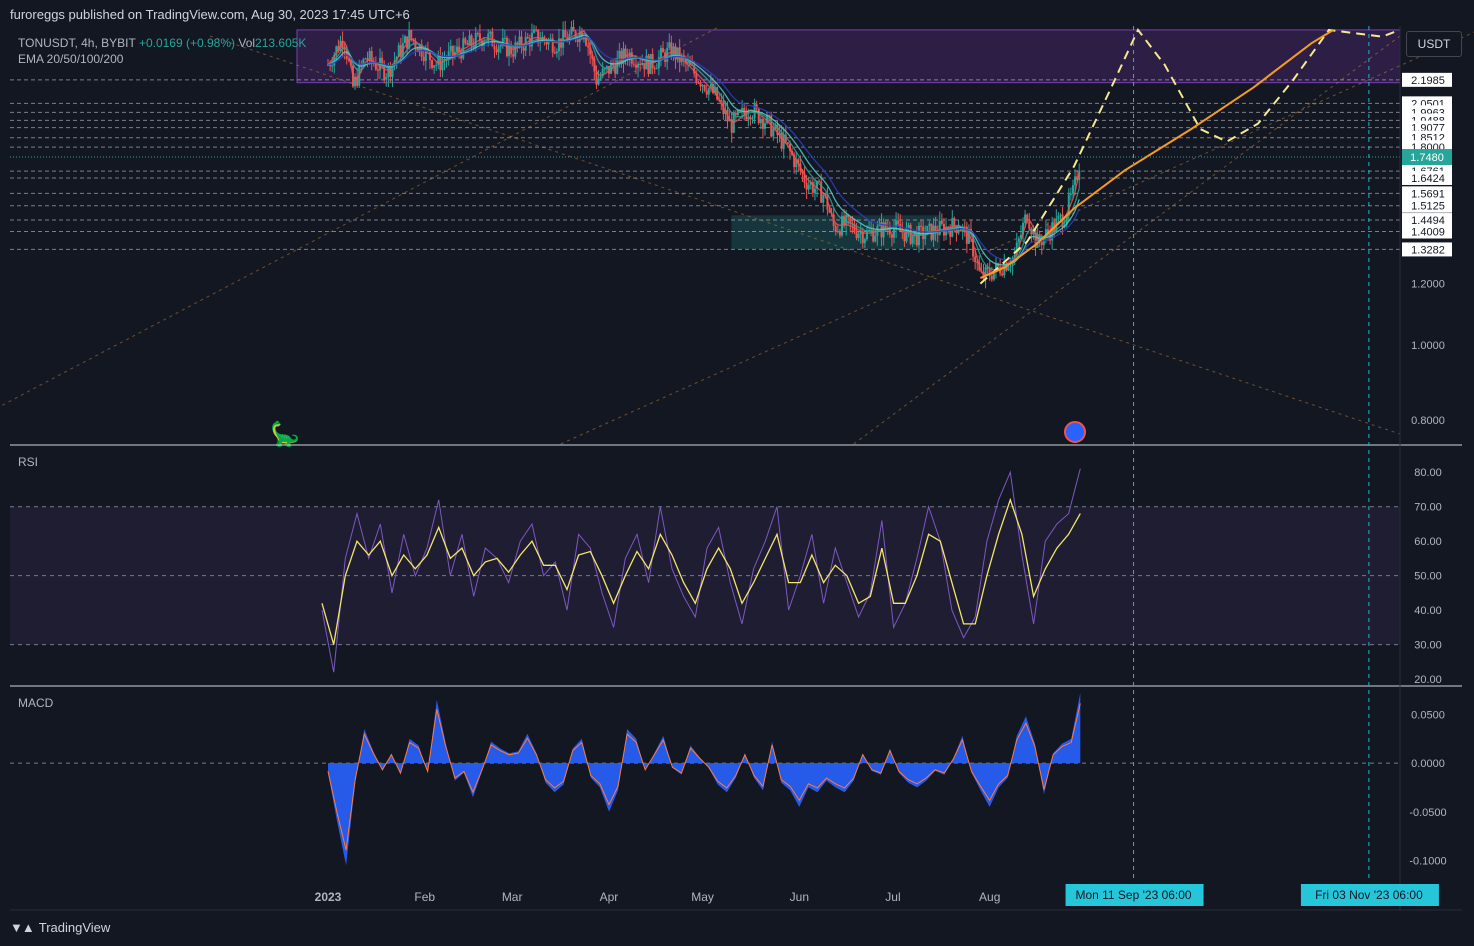 The width and height of the screenshot is (1474, 946). Describe the element at coordinates (1428, 250) in the screenshot. I see `level-tag-label: 1.3282` at that location.